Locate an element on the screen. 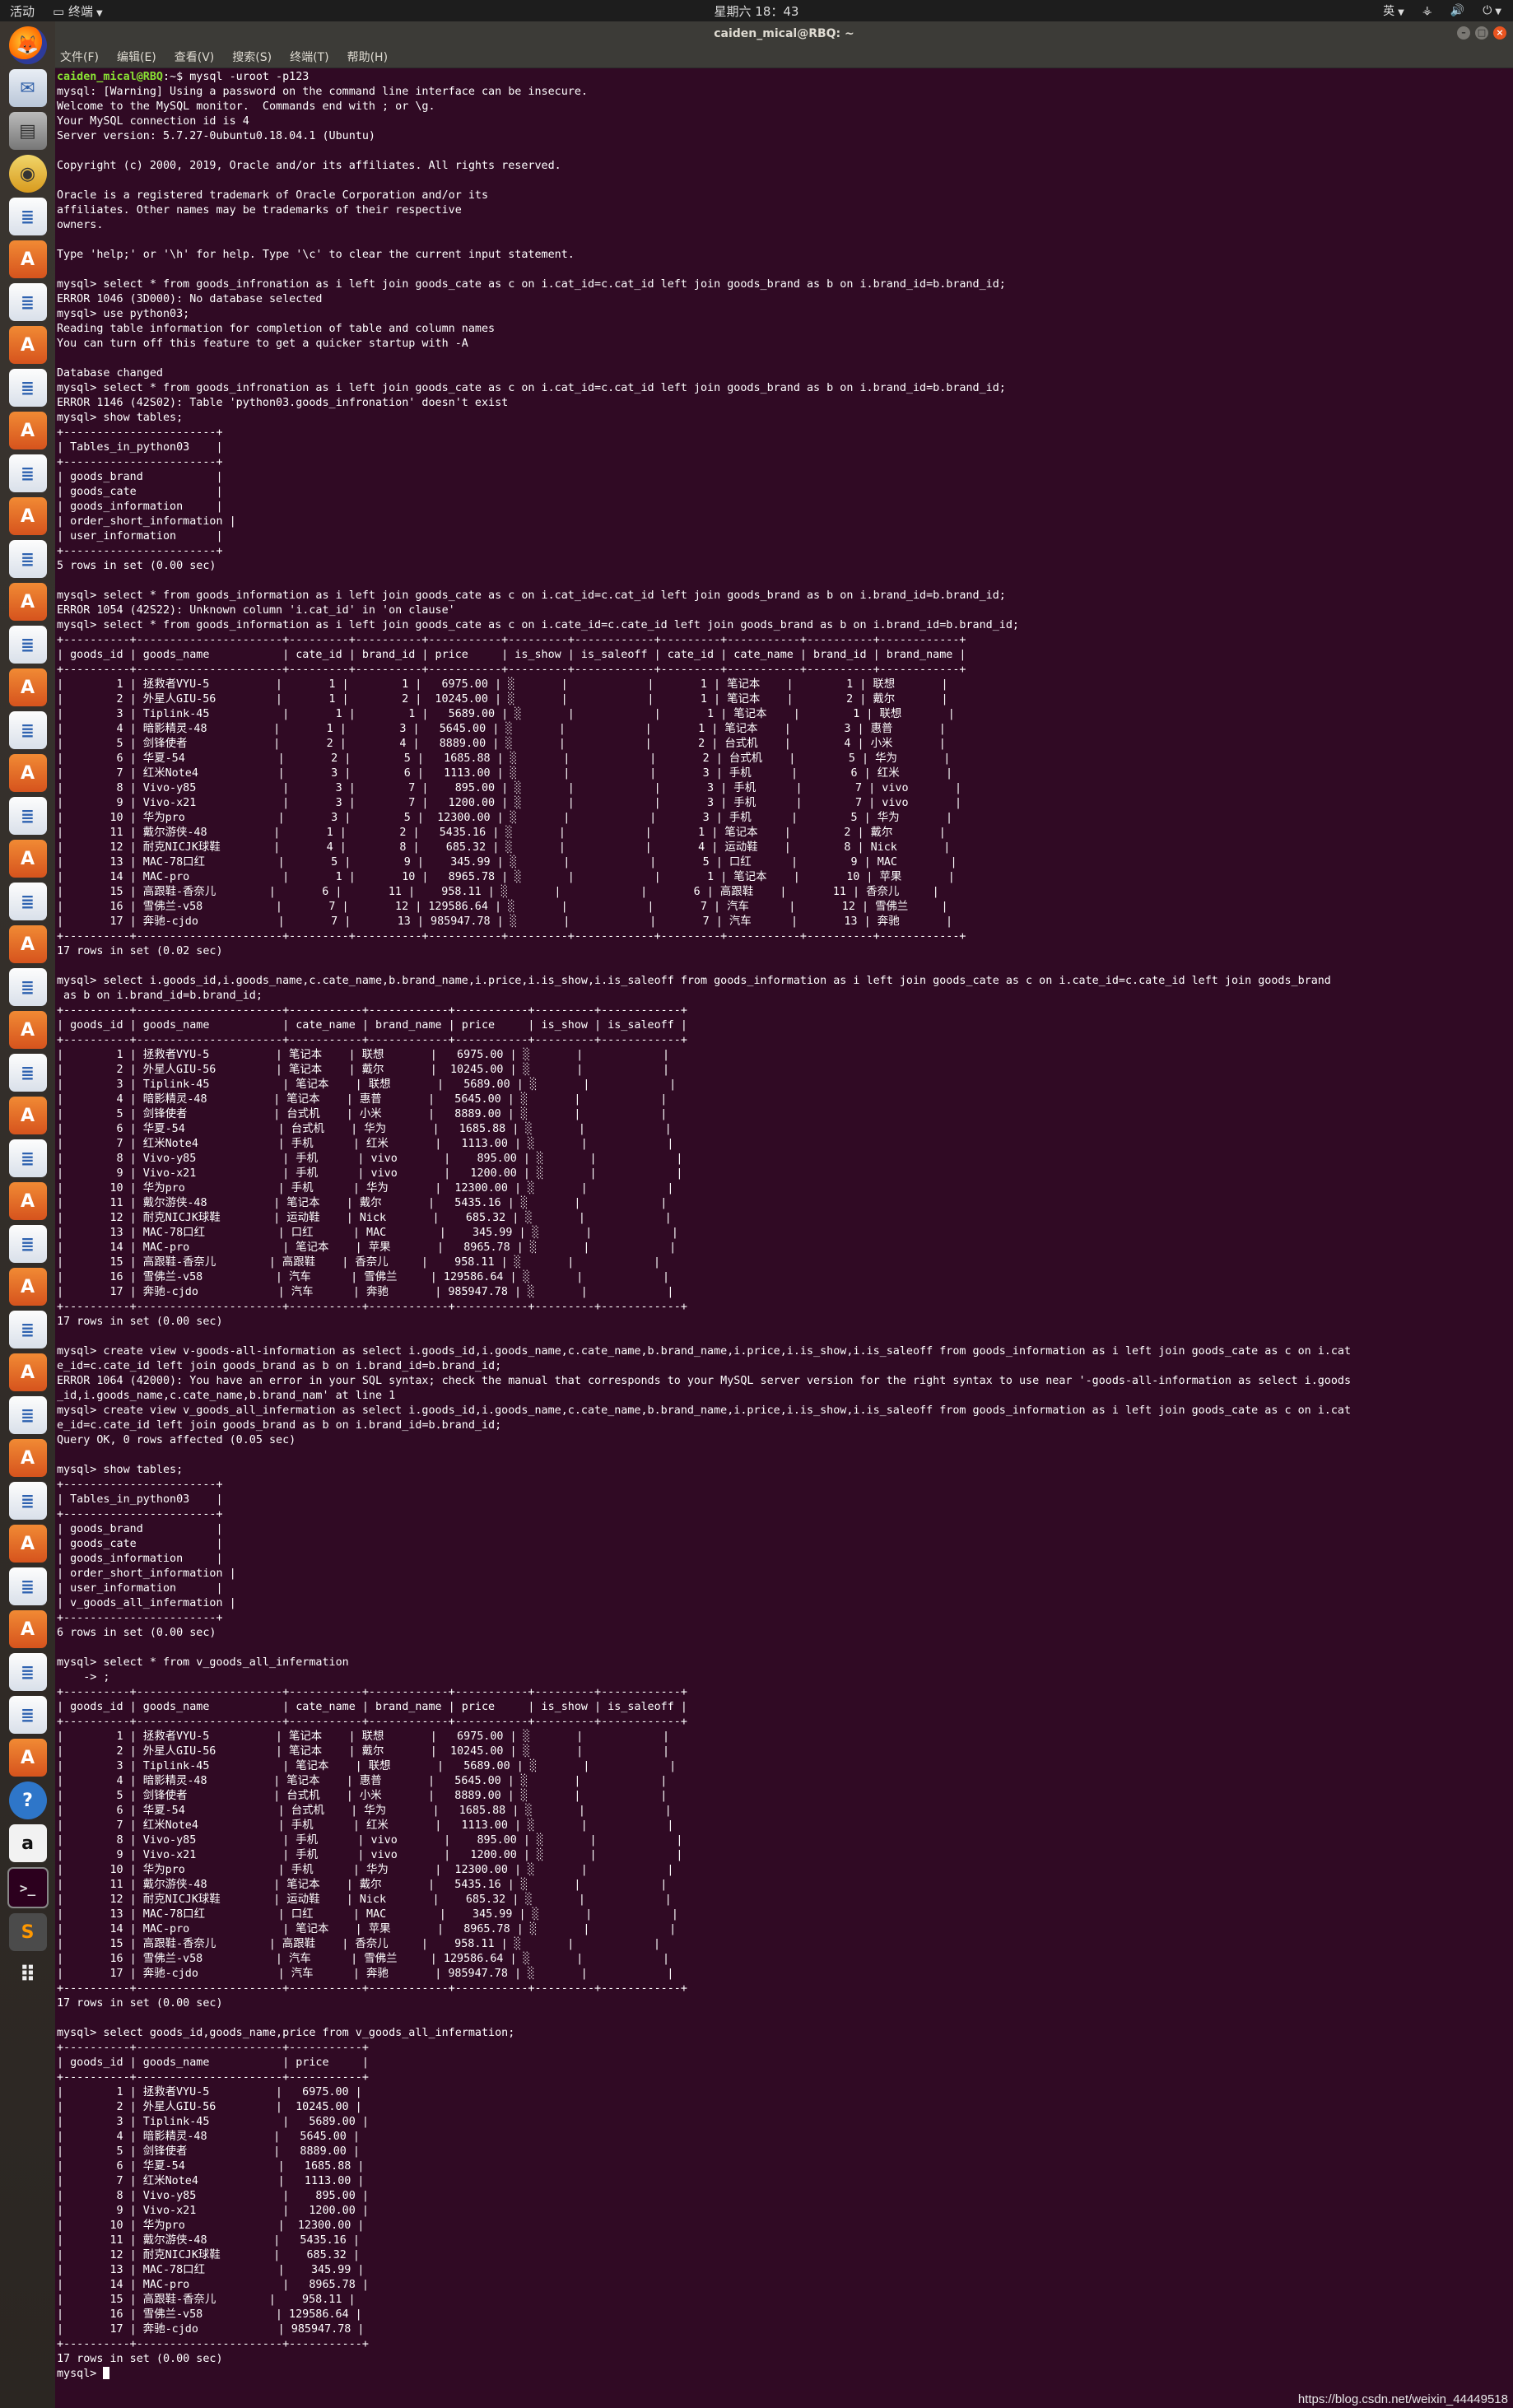 The width and height of the screenshot is (1513, 2408). watermark: https://blog.csdn.net/weixin_44449518 is located at coordinates (1402, 2399).